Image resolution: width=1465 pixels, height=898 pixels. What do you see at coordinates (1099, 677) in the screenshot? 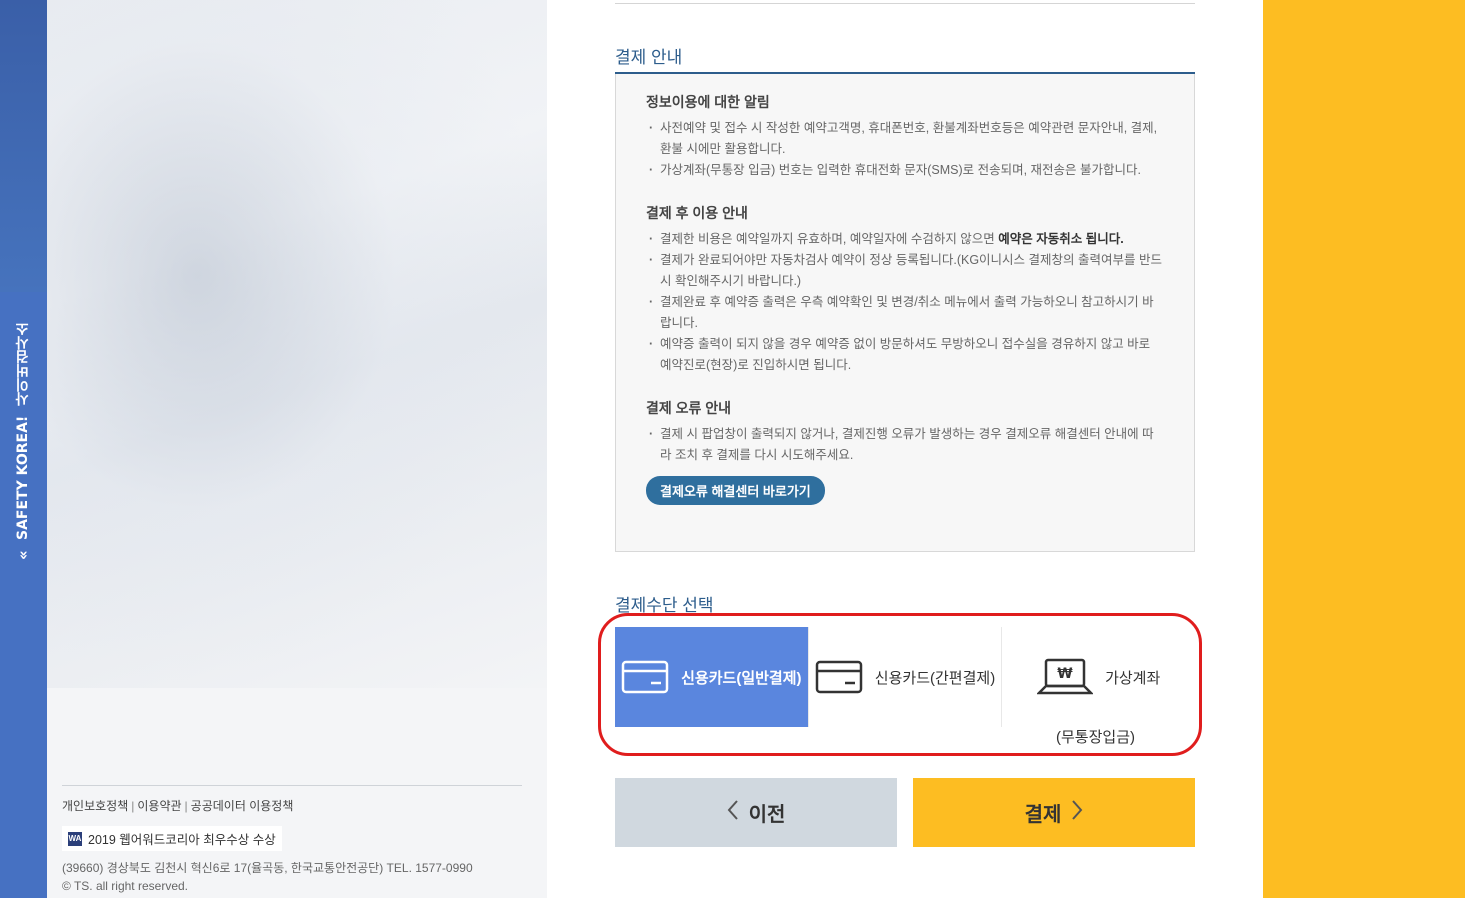
I see `pay-option-virtual-account: ₩ 가상계좌` at bounding box center [1099, 677].